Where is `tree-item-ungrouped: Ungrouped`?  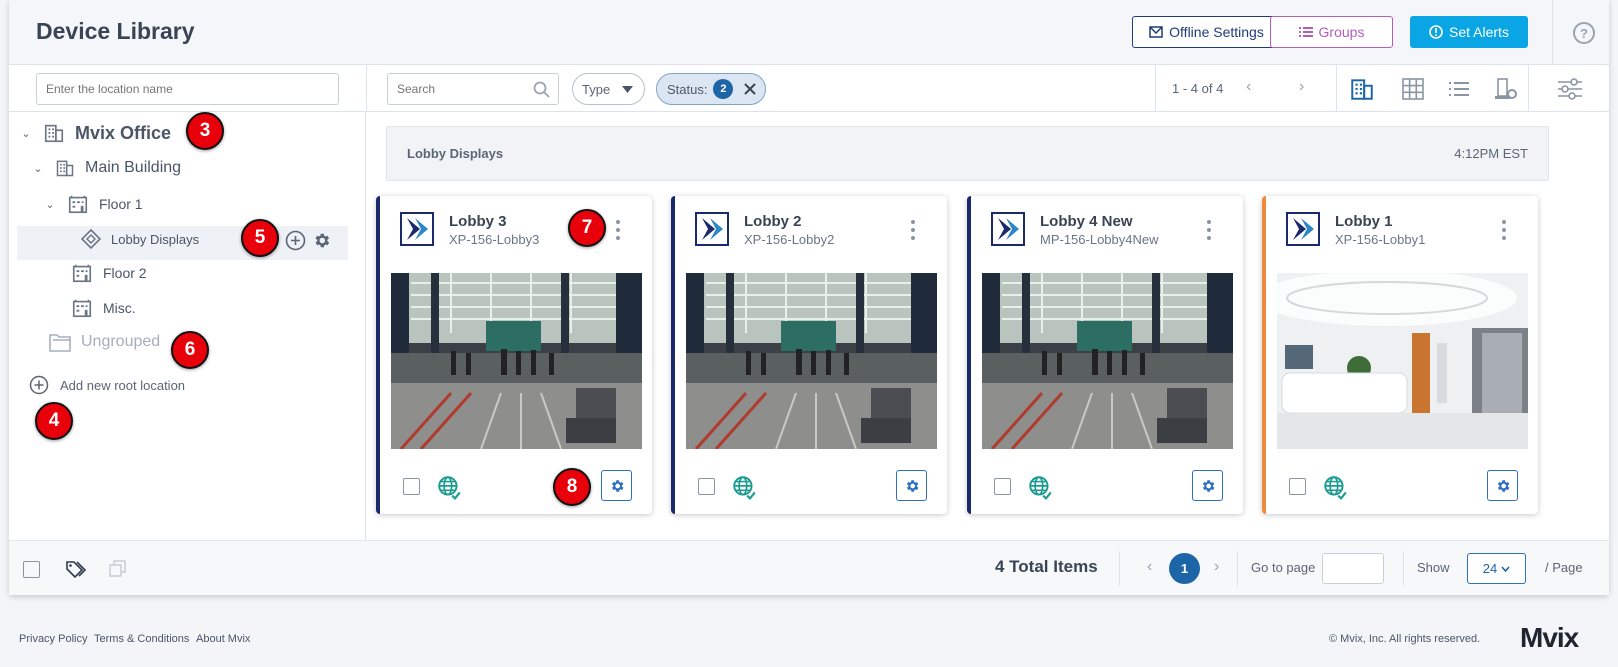 tree-item-ungrouped: Ungrouped is located at coordinates (104, 342).